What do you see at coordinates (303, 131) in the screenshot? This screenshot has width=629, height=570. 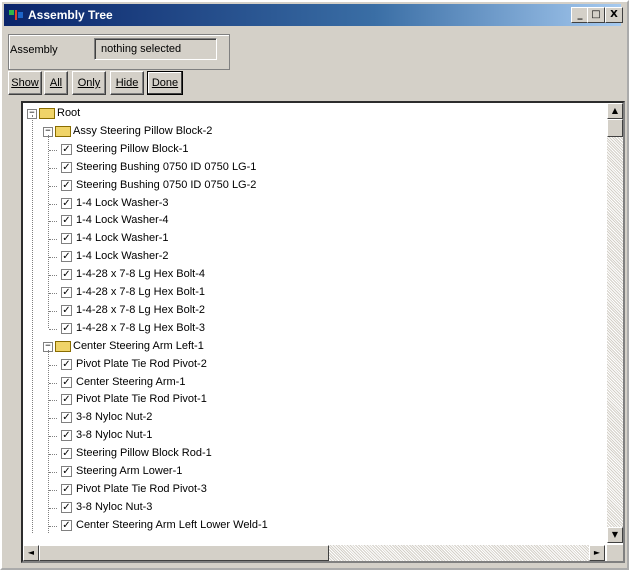 I see `tree-node-group: − Assy Steering Pillow Block-2` at bounding box center [303, 131].